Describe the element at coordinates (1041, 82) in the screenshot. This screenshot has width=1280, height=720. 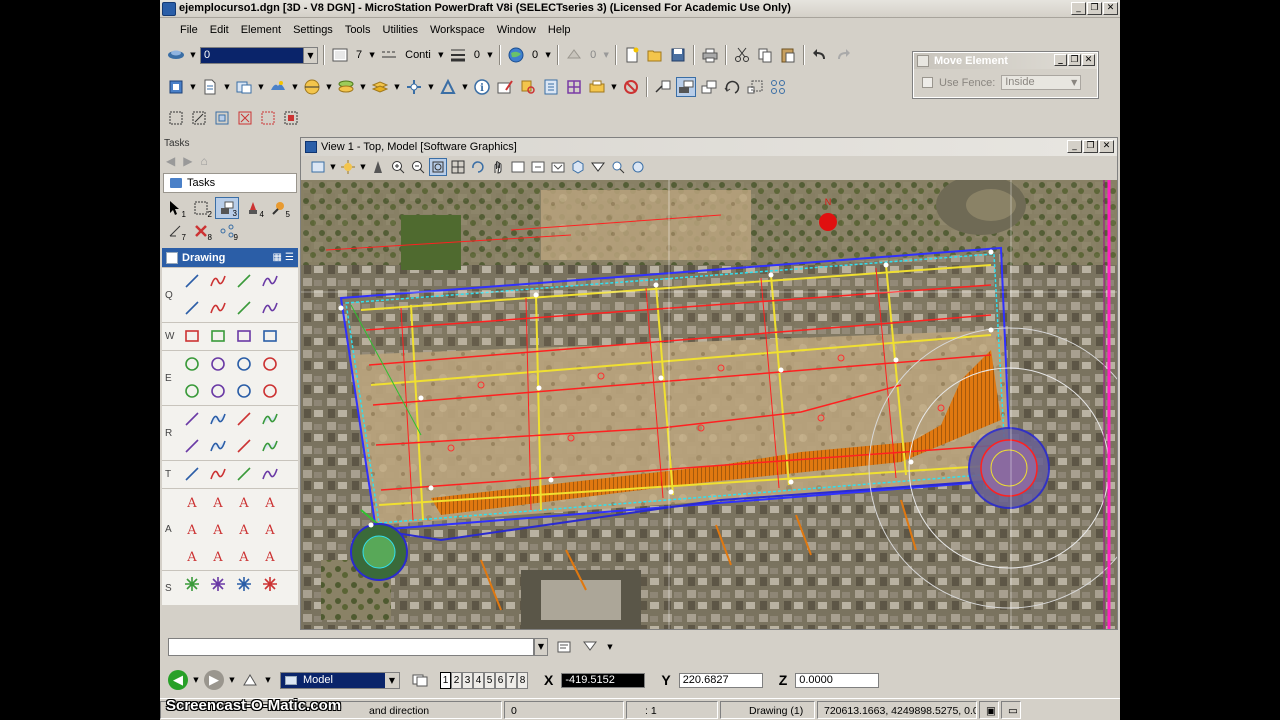
I see `fence-mode-select: Inside ▼` at that location.